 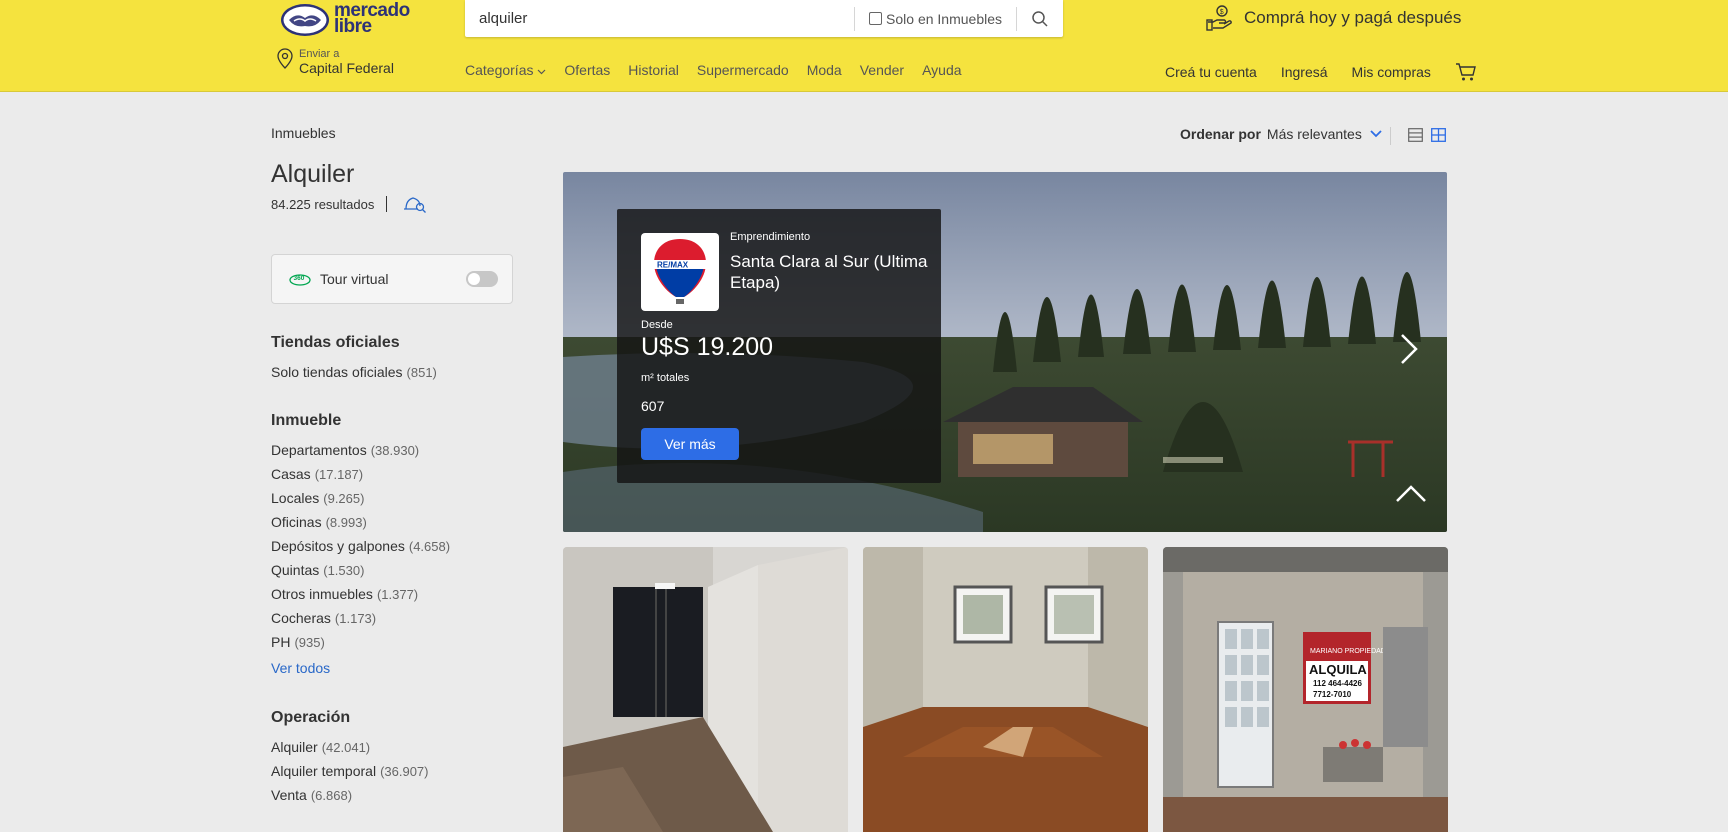 What do you see at coordinates (305, 20) in the screenshot?
I see `handshake-logo-icon` at bounding box center [305, 20].